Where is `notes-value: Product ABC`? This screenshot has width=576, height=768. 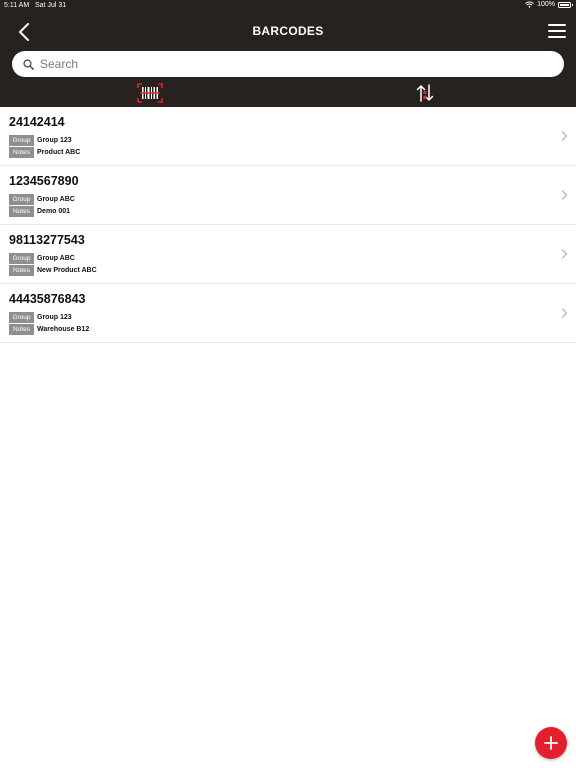 notes-value: Product ABC is located at coordinates (59, 152).